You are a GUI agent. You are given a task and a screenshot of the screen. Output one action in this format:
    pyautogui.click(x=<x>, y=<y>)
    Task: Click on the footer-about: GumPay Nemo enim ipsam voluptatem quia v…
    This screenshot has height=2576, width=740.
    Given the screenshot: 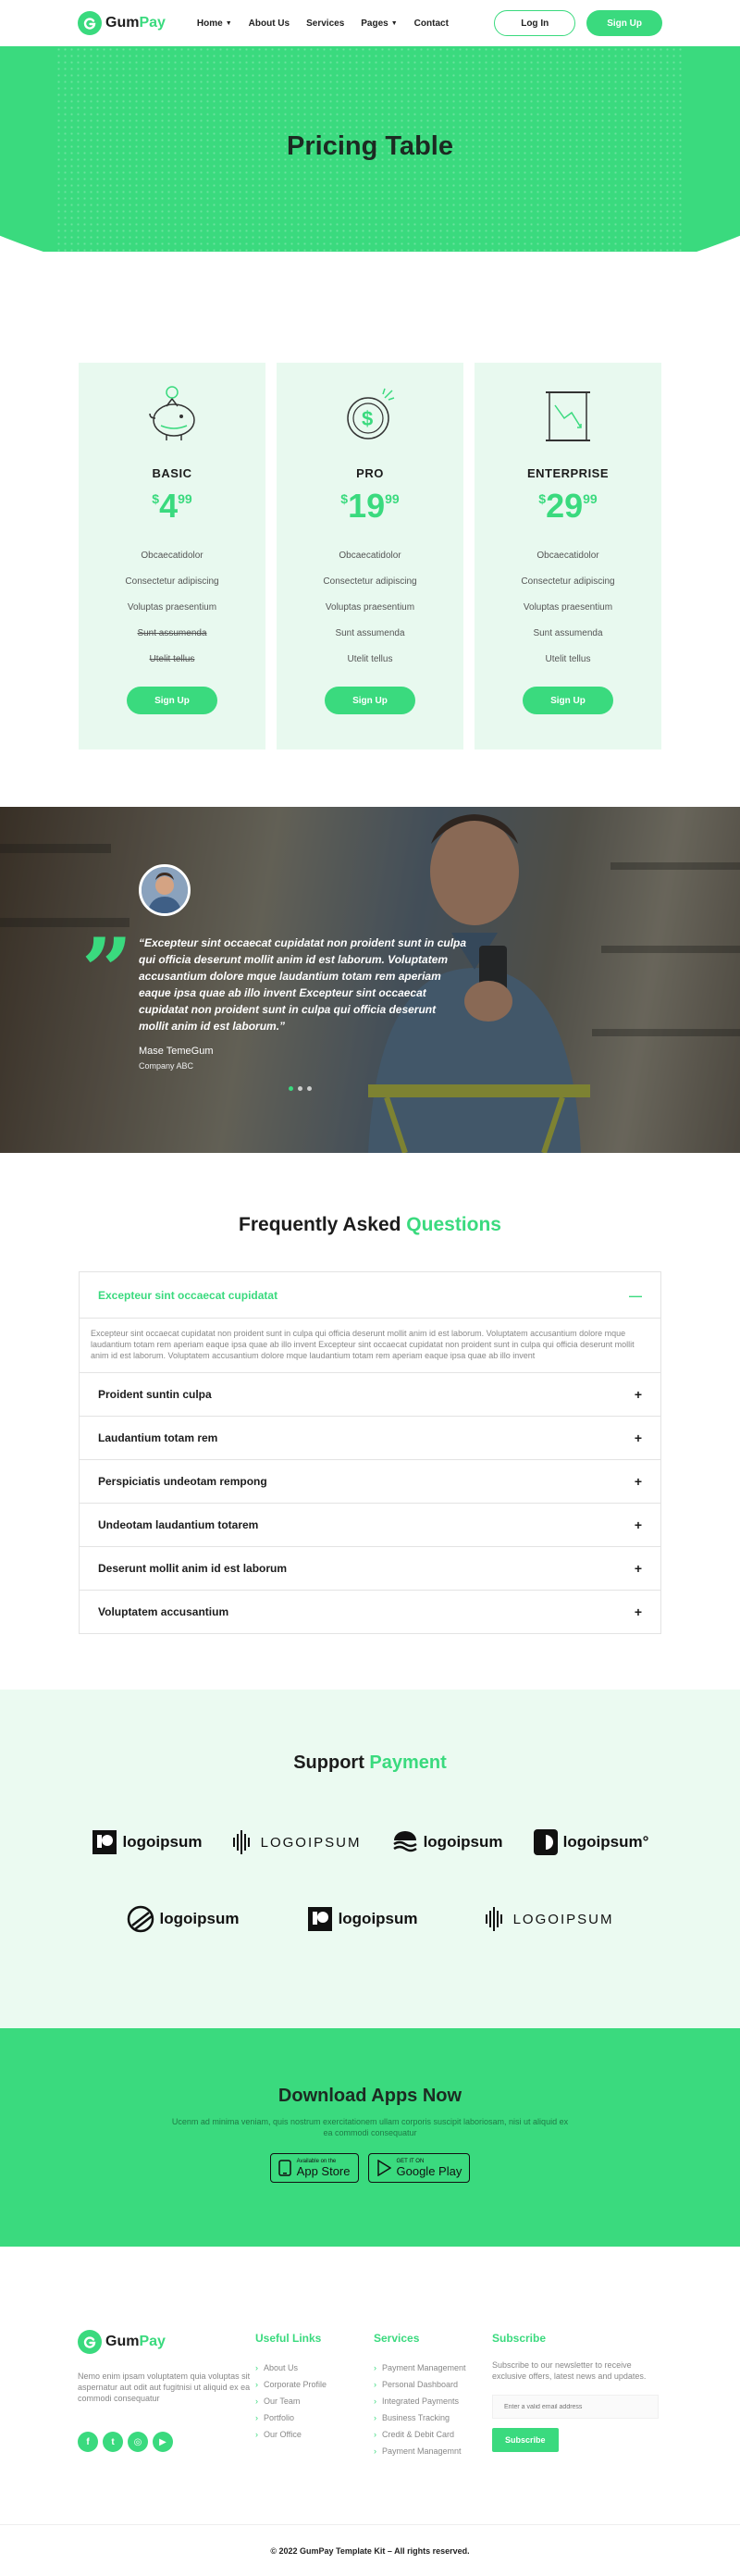 What is the action you would take?
    pyautogui.click(x=166, y=2427)
    